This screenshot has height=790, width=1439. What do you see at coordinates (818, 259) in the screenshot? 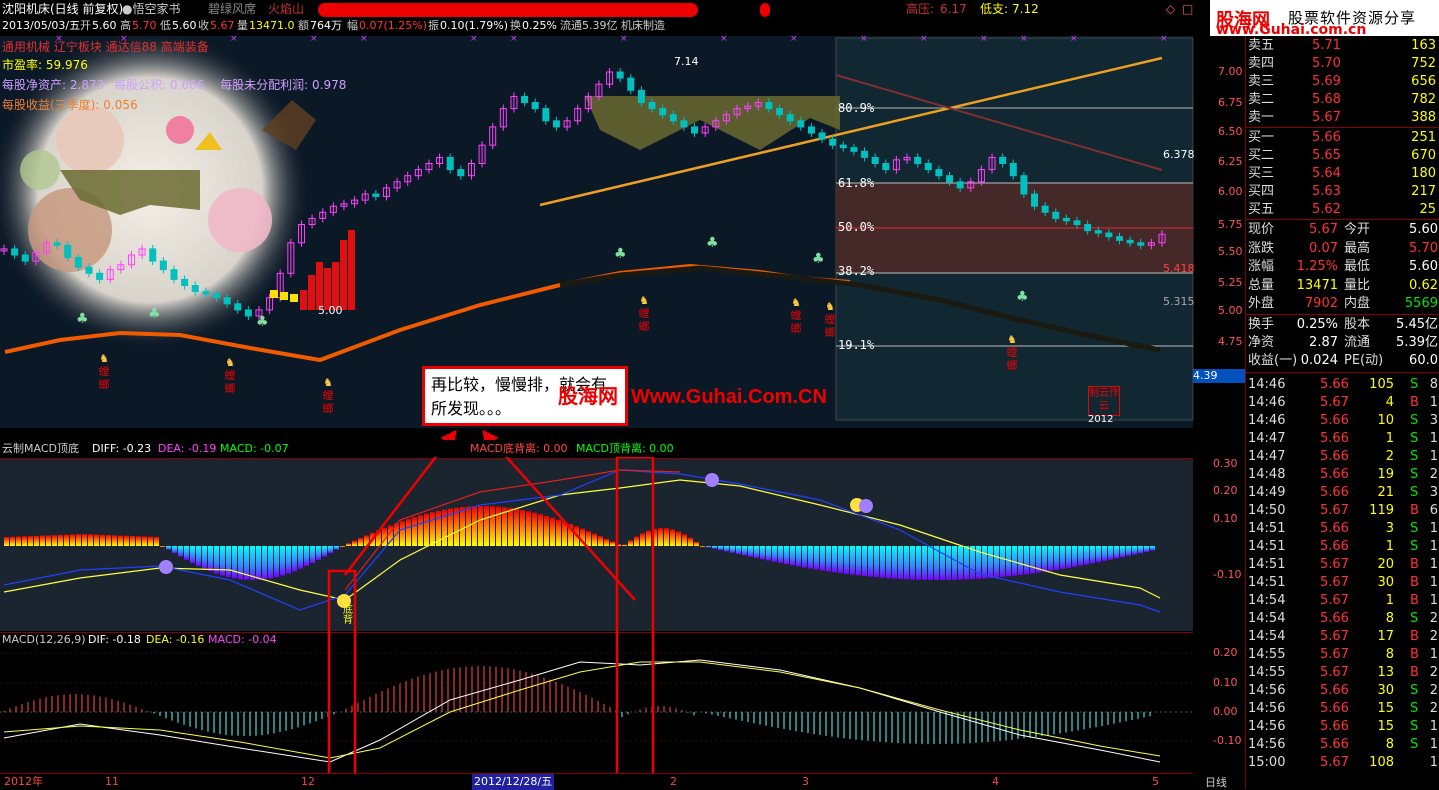
I see `tree-icon: ♣` at bounding box center [818, 259].